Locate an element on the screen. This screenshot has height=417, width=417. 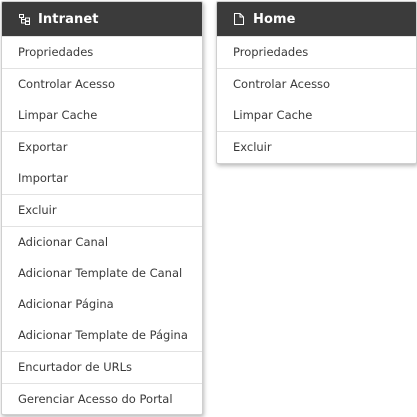
menu-item-encurtador-urls: Encurtador de URLs is located at coordinates (102, 367).